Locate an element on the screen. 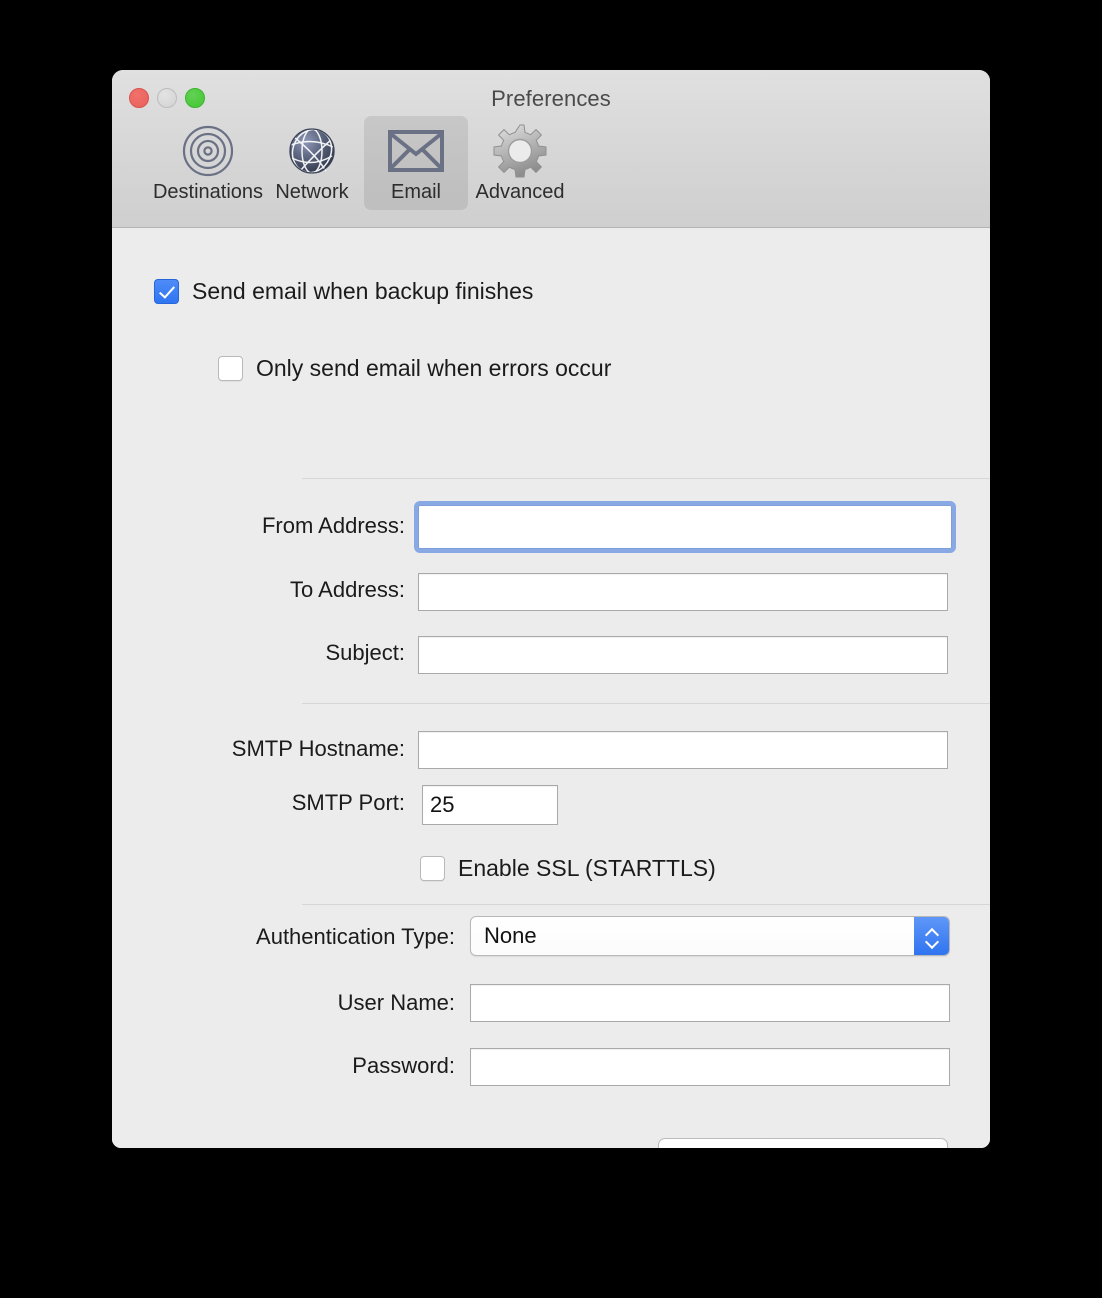 This screenshot has height=1298, width=1102. tab-label-destinations: Destinations is located at coordinates (208, 192).